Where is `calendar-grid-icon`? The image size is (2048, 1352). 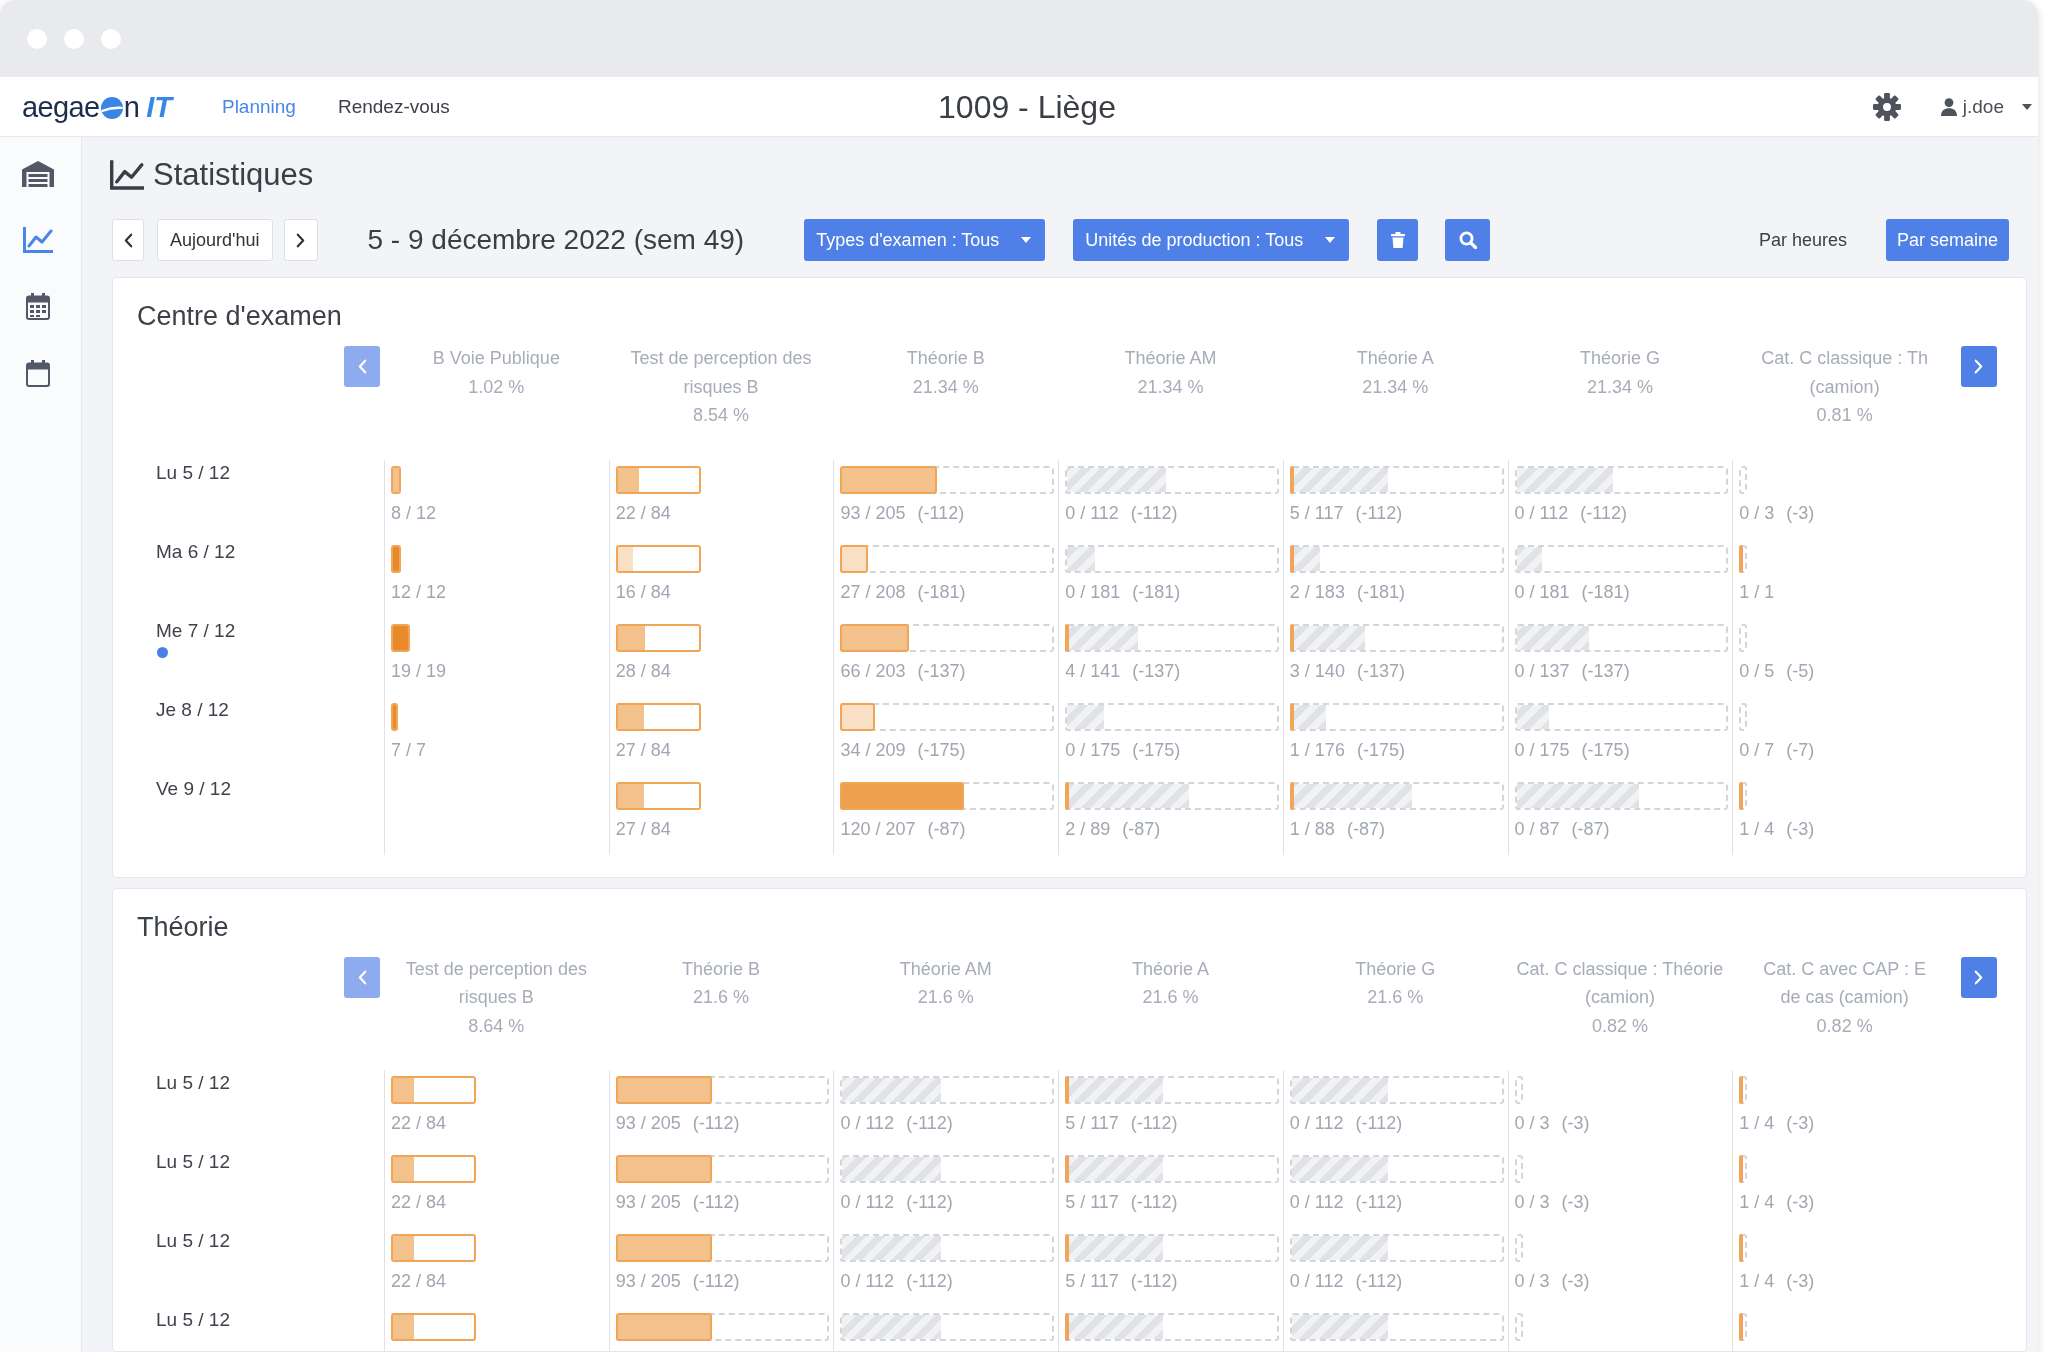
calendar-grid-icon is located at coordinates (37, 306).